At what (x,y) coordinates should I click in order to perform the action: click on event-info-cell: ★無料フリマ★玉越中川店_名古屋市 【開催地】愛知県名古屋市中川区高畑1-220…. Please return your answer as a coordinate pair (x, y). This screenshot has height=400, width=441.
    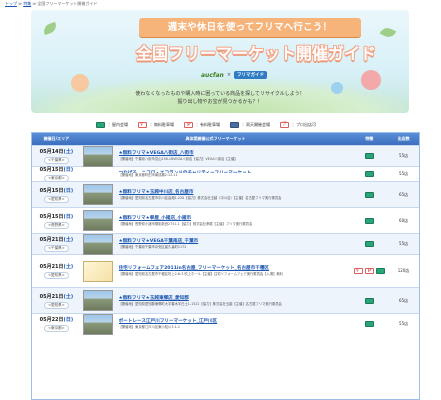
    Looking at the image, I should click on (233, 194).